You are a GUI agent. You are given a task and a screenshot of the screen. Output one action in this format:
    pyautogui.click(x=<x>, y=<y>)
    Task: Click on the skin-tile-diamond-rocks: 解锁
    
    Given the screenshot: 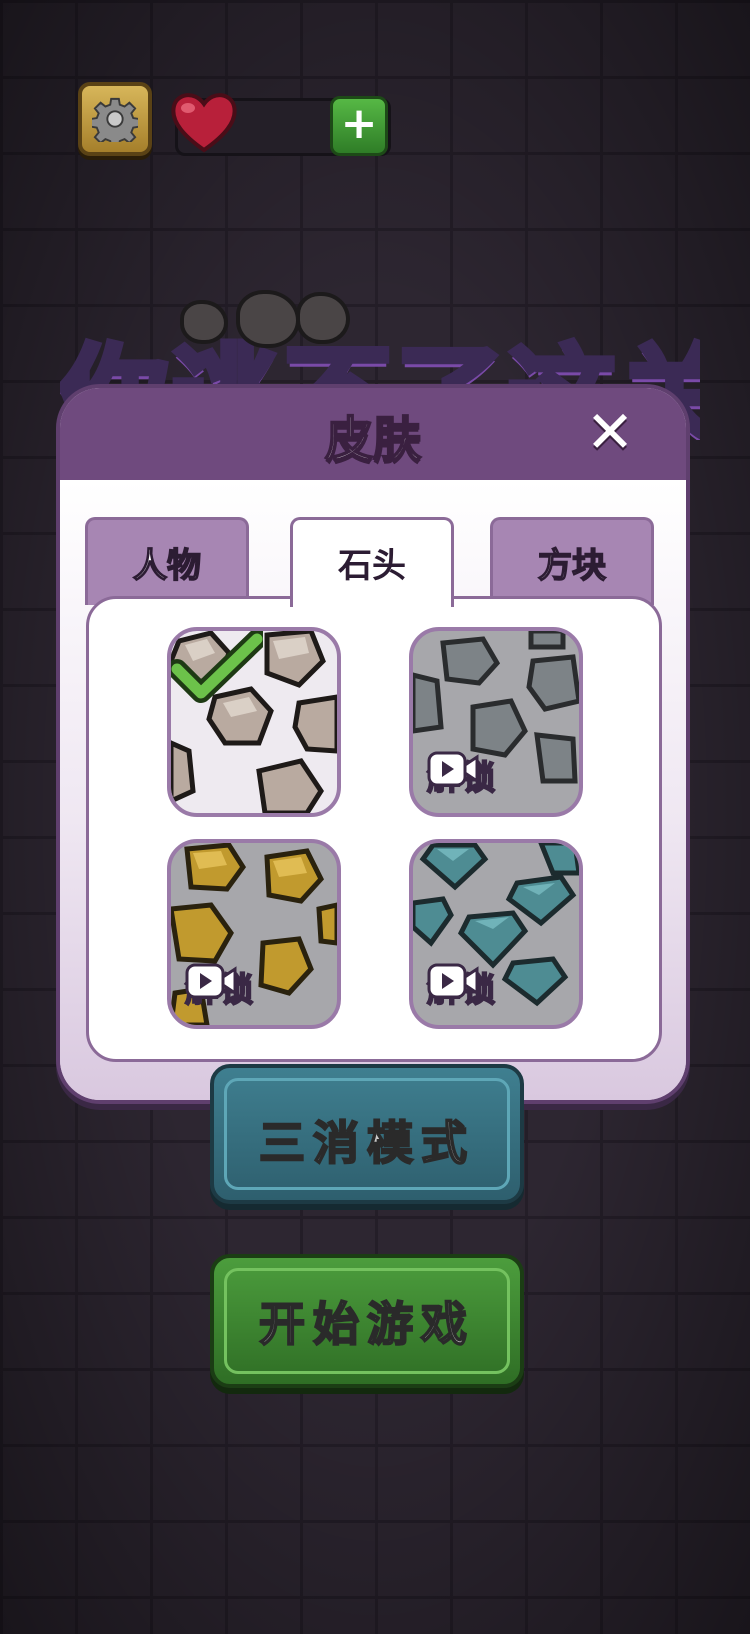 What is the action you would take?
    pyautogui.click(x=496, y=934)
    